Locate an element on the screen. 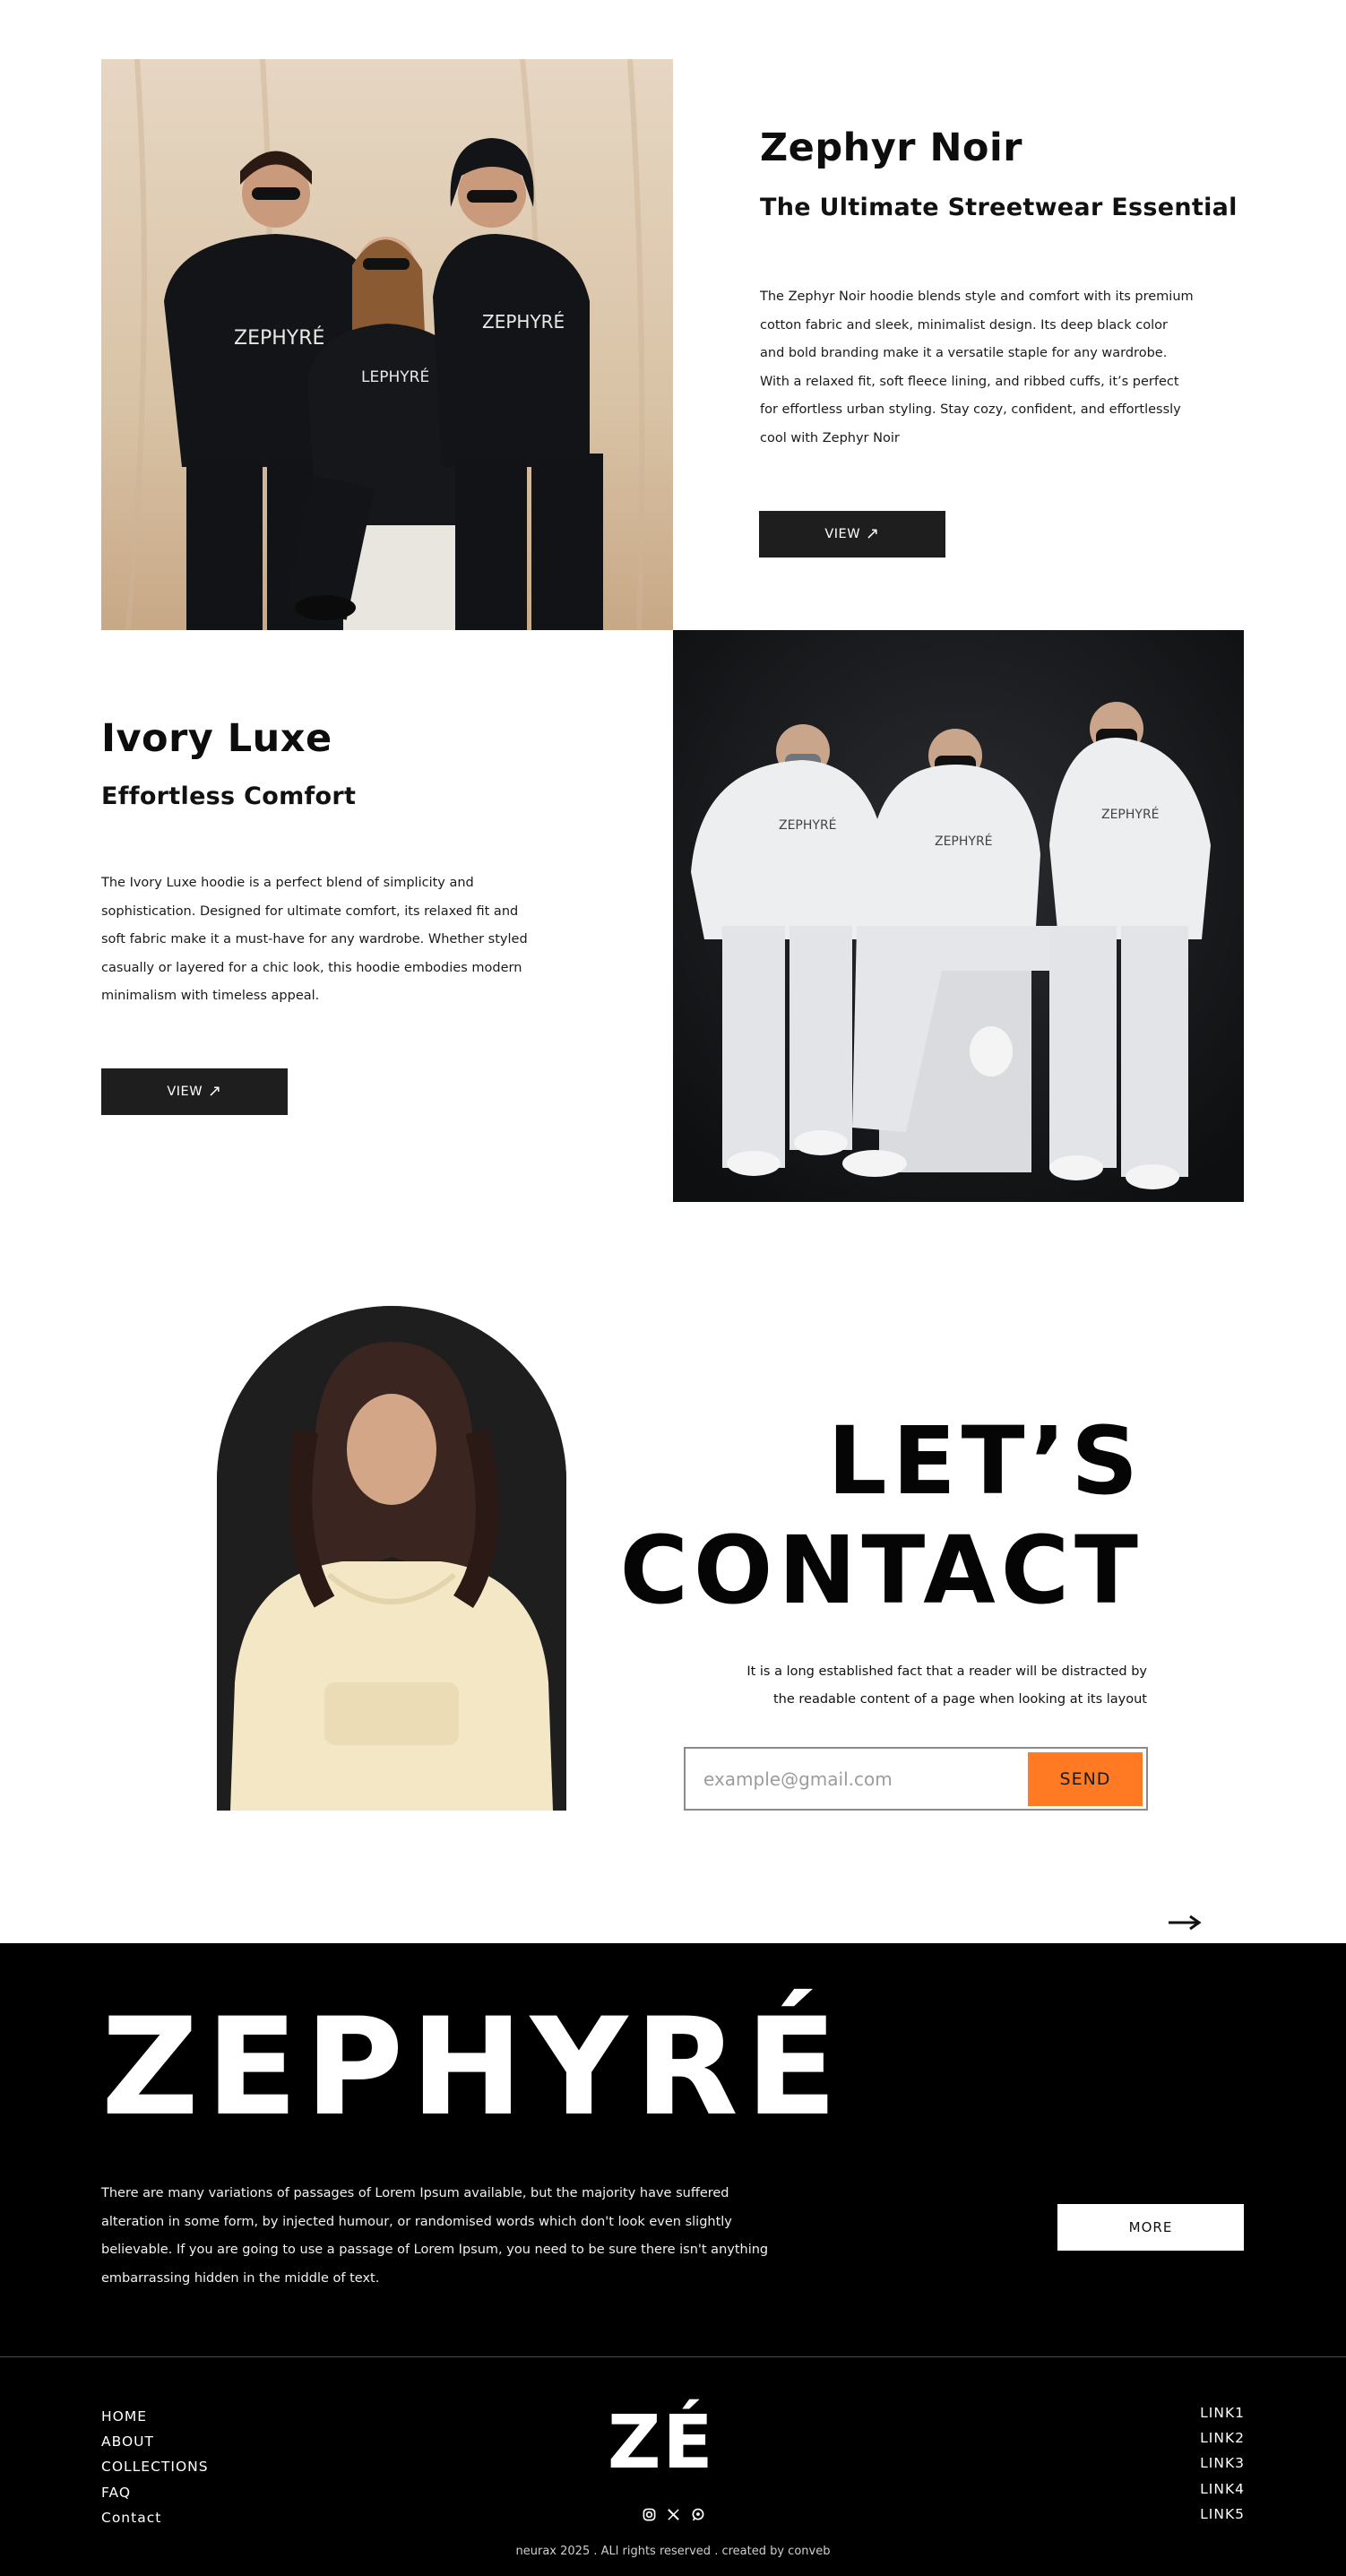 This screenshot has width=1346, height=2576. contact-heading-line2: CONTACT is located at coordinates (881, 1570).